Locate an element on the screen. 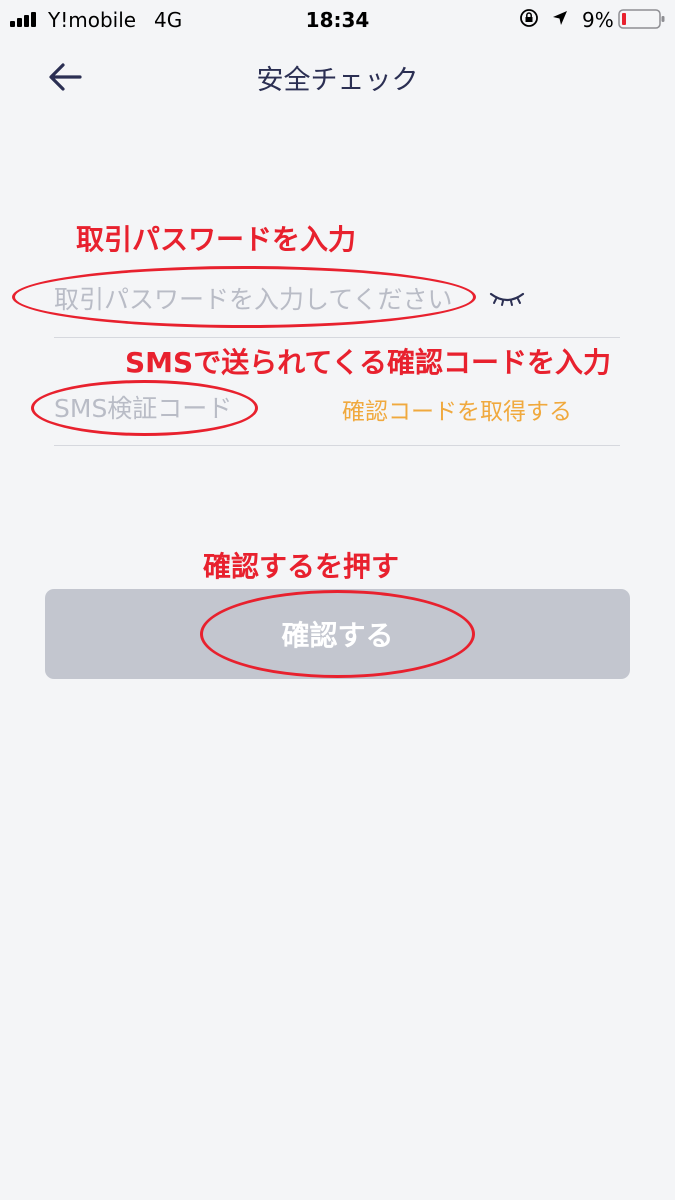  get-code-button: 確認コードを取得する is located at coordinates (457, 409).